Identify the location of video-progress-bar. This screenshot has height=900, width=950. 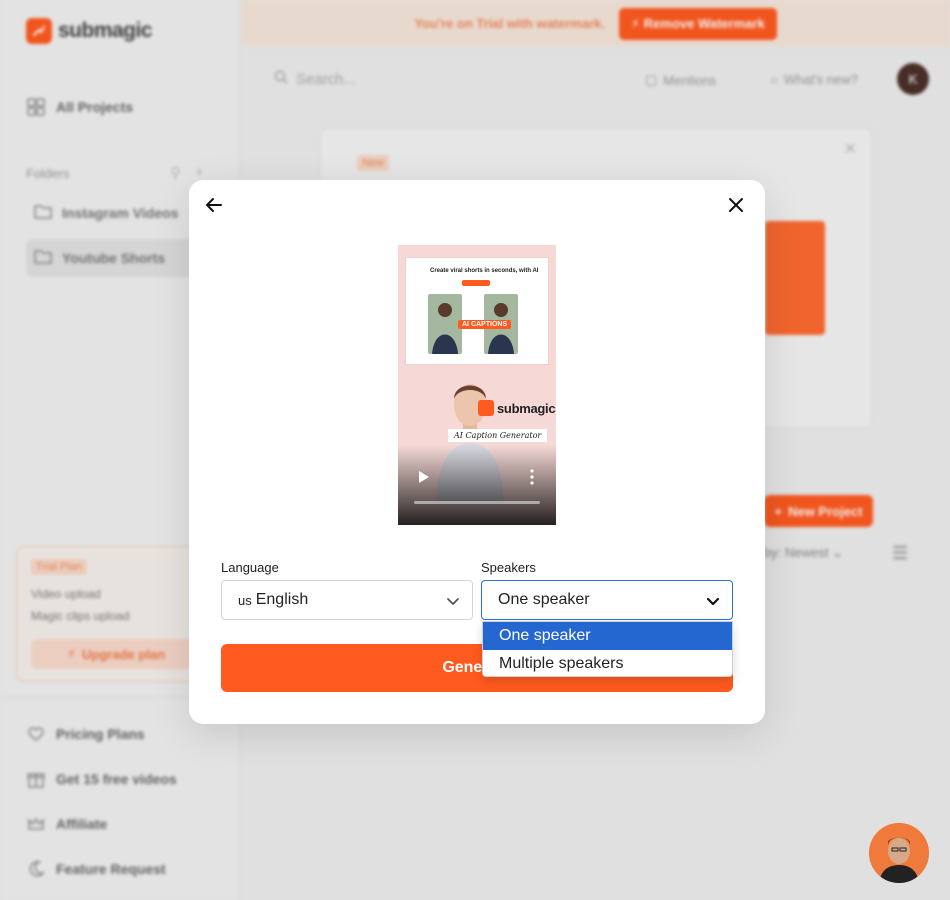
(477, 502).